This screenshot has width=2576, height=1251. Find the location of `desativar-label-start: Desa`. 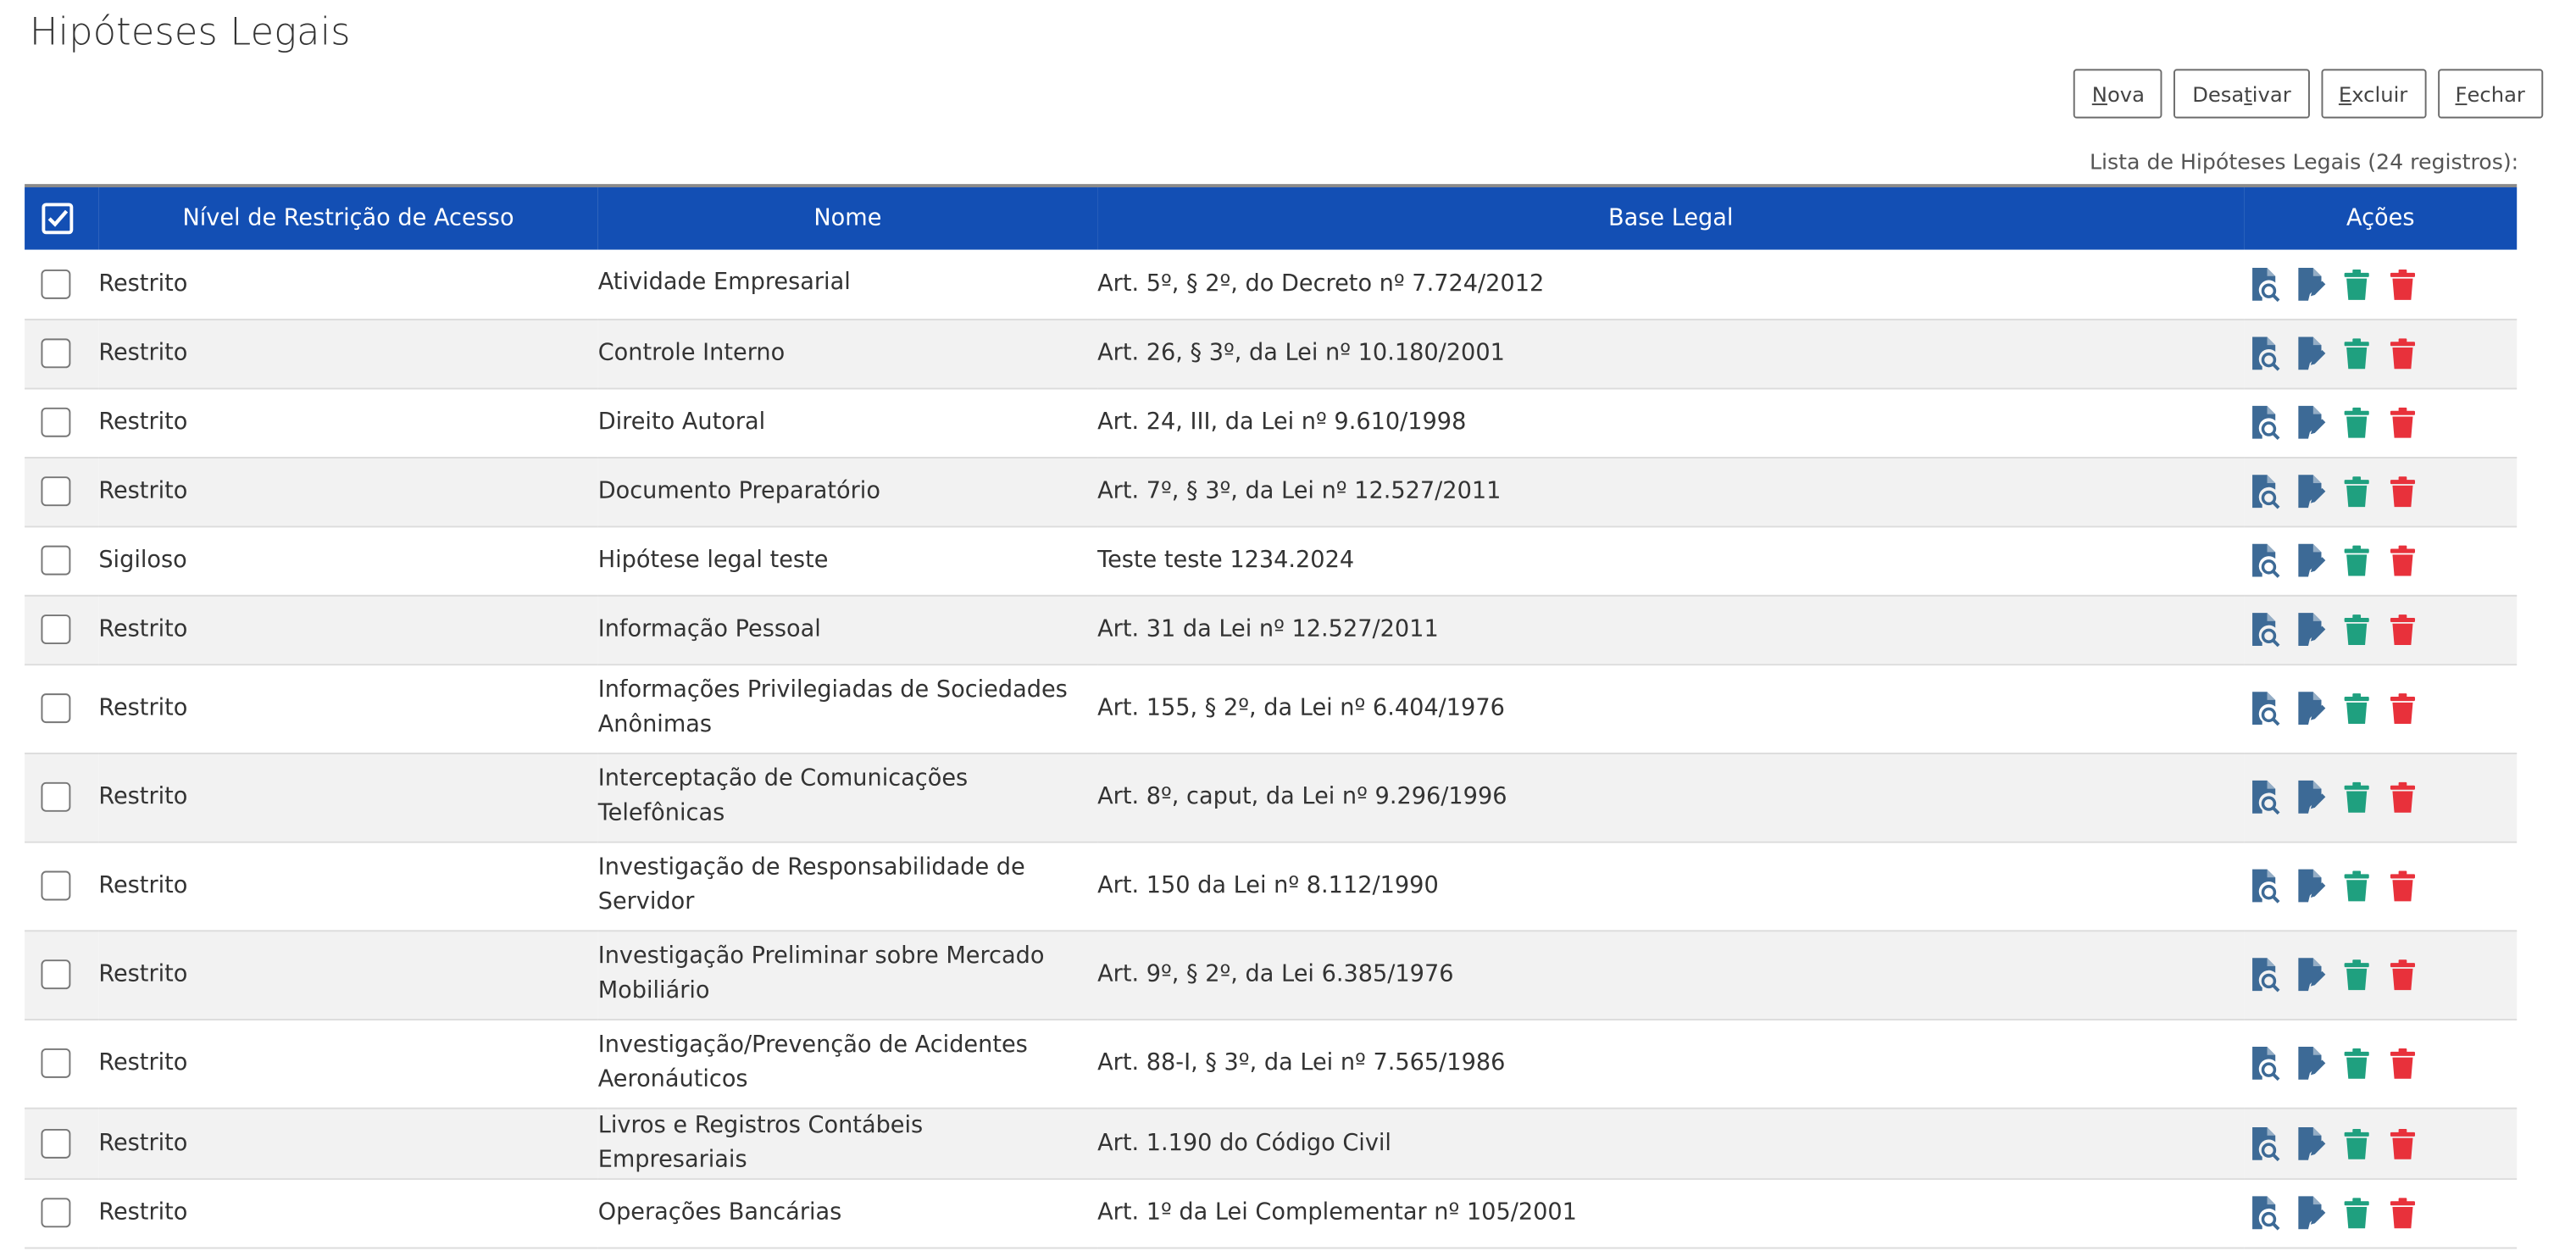

desativar-label-start: Desa is located at coordinates (2218, 94).